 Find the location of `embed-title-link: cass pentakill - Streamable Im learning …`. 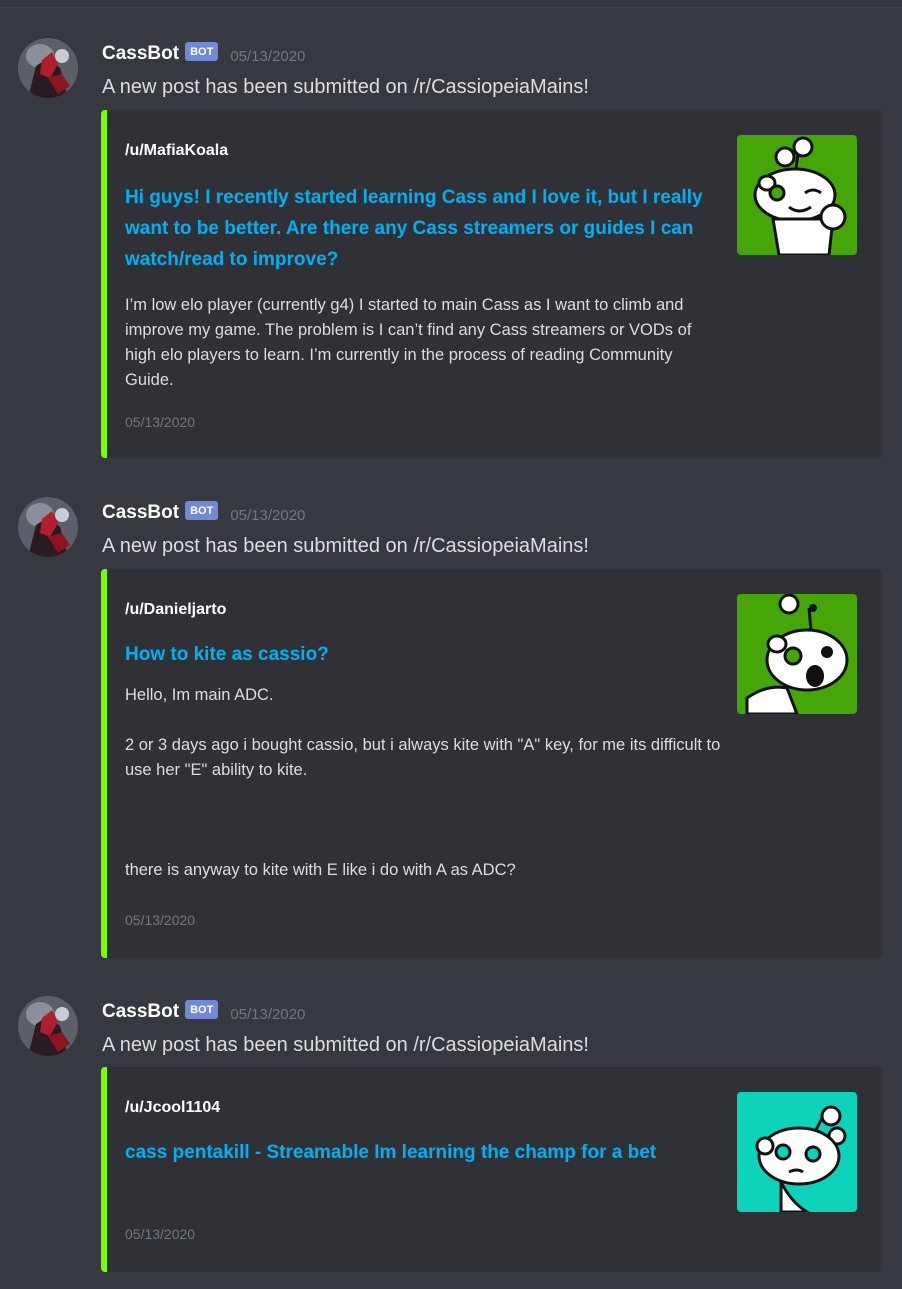

embed-title-link: cass pentakill - Streamable Im learning … is located at coordinates (415, 1152).